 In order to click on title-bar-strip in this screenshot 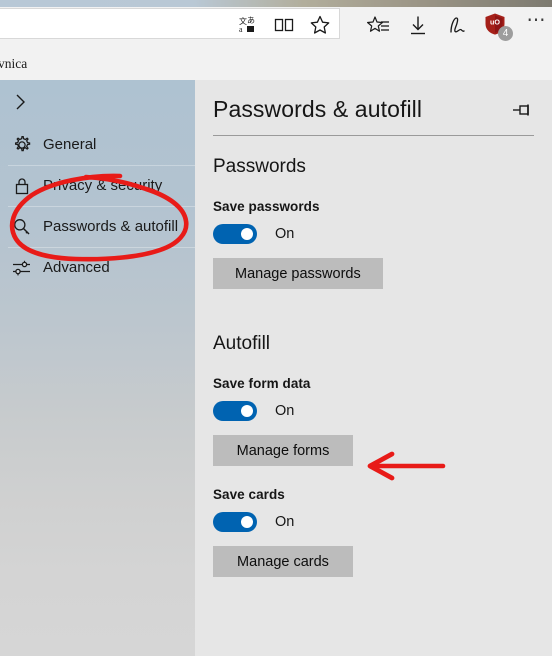, I will do `click(276, 3)`.